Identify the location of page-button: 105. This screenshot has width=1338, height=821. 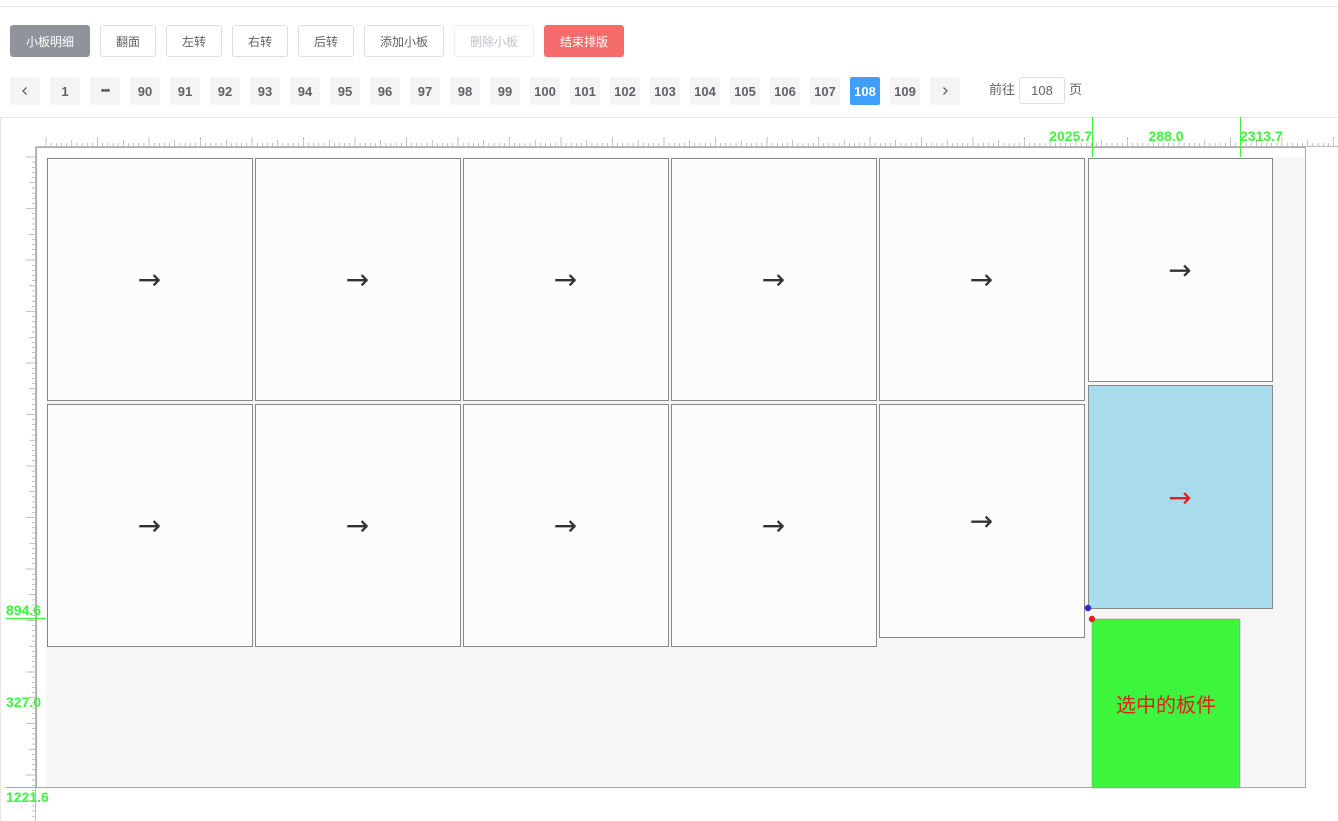
(745, 91).